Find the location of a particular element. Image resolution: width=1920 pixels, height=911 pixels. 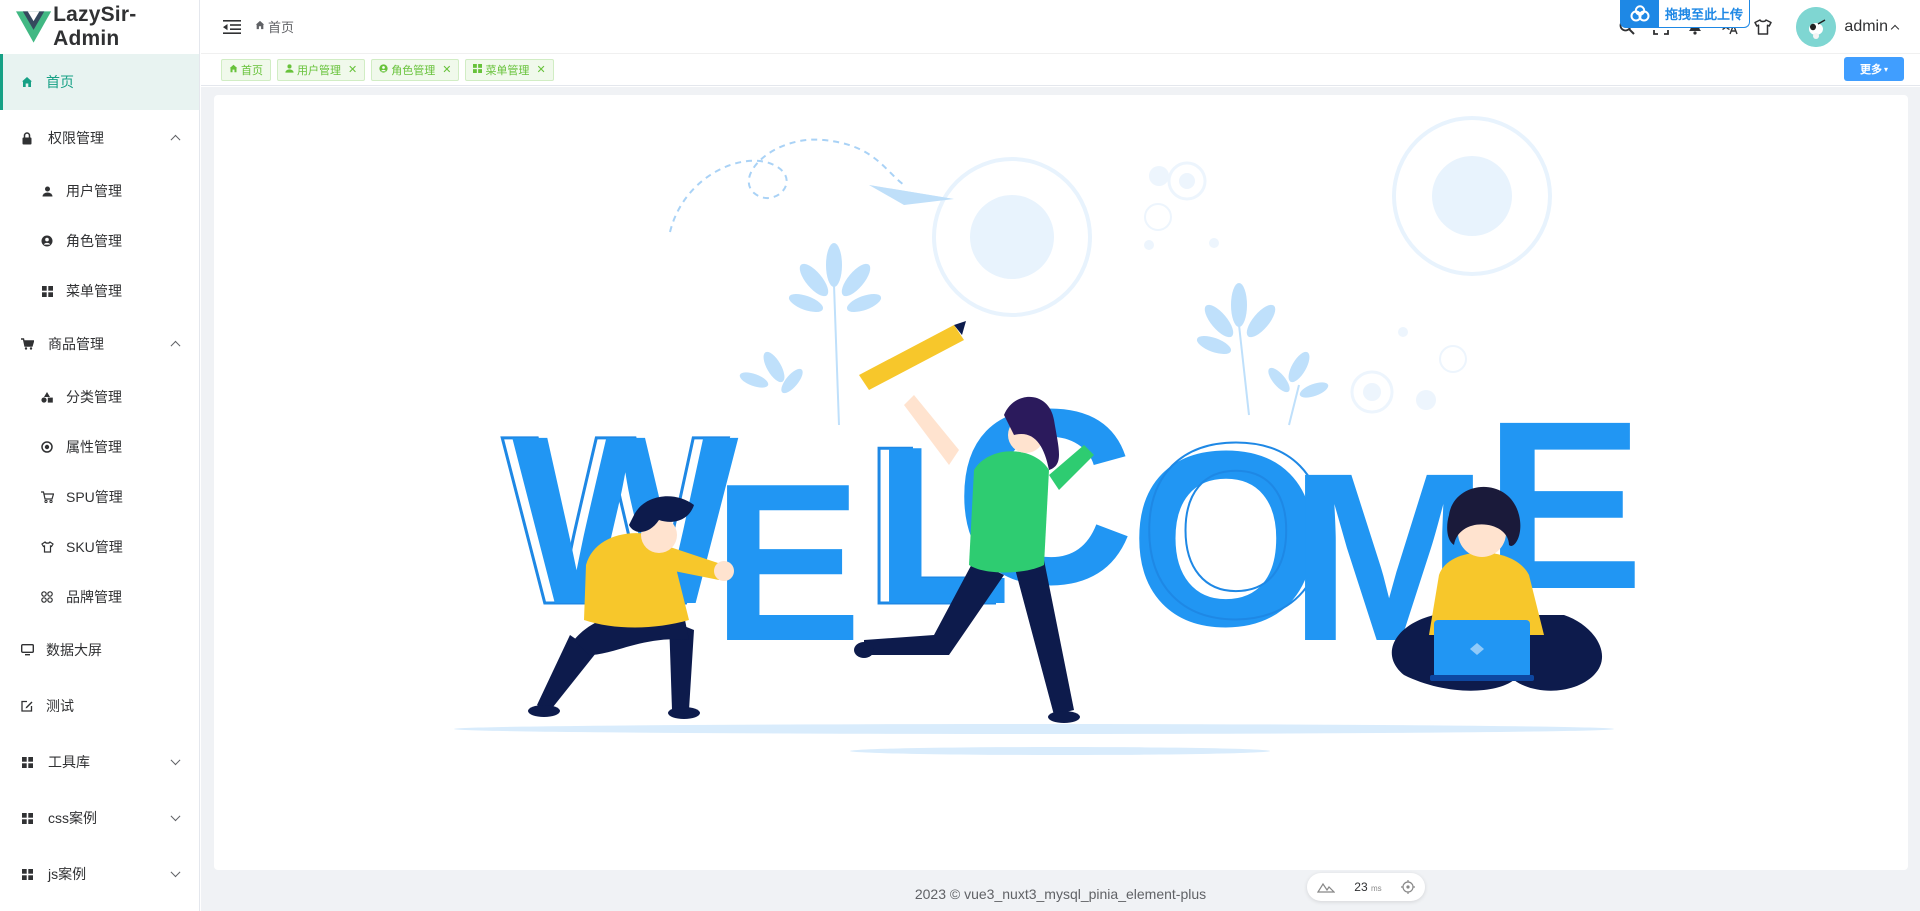

tag-label: 用户管理 is located at coordinates (319, 70).